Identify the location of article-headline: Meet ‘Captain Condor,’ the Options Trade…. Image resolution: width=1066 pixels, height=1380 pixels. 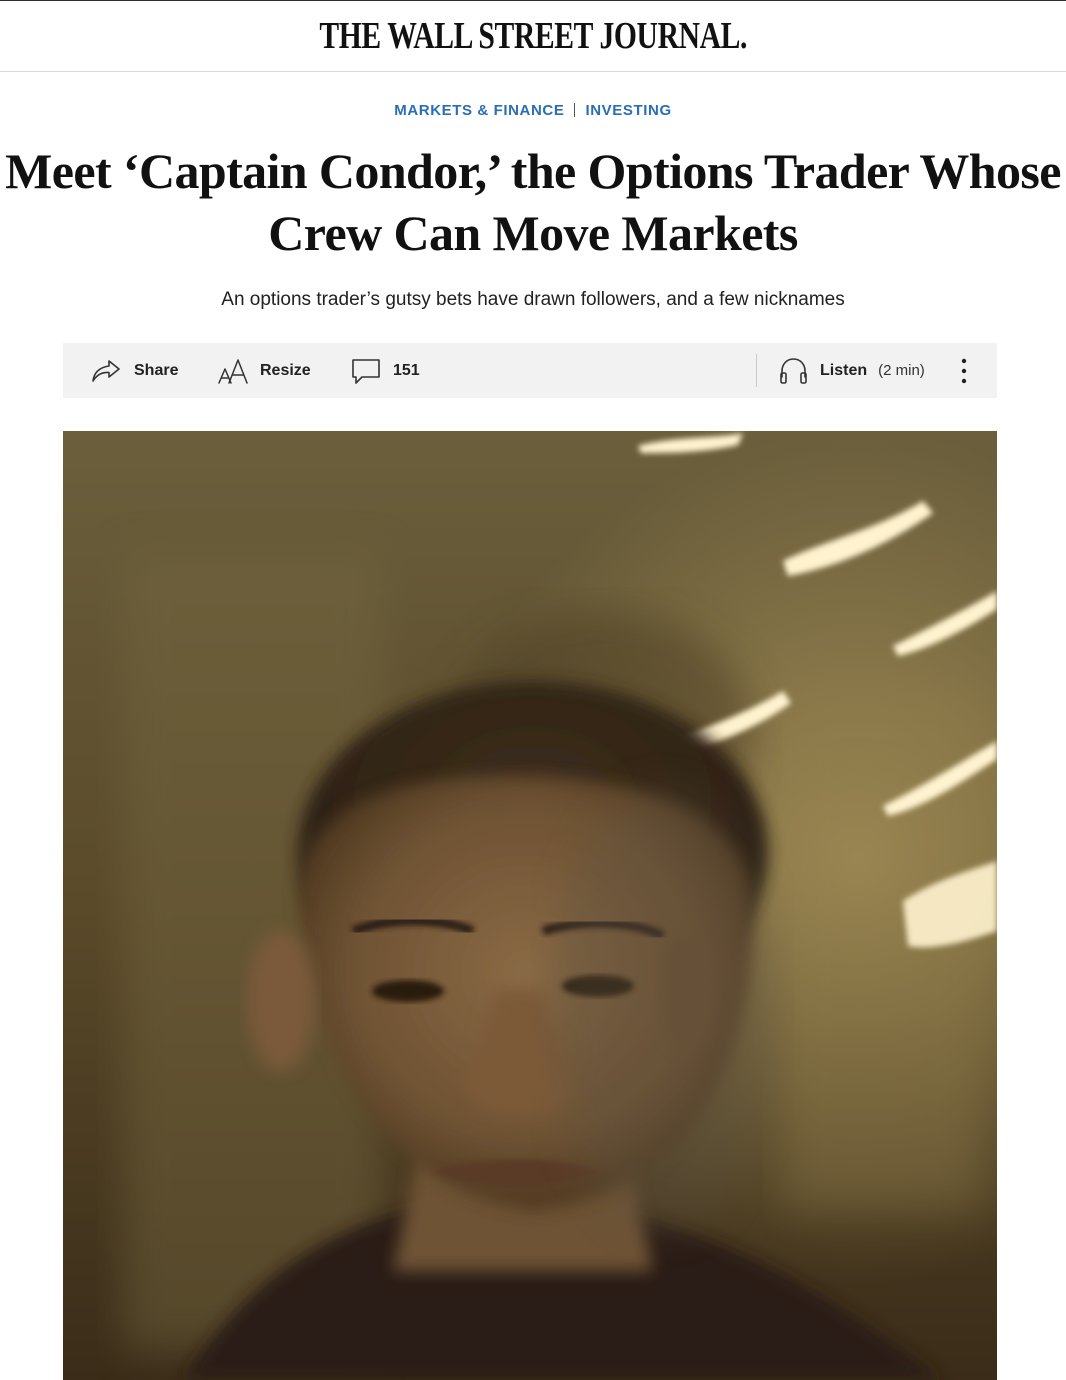
(533, 202).